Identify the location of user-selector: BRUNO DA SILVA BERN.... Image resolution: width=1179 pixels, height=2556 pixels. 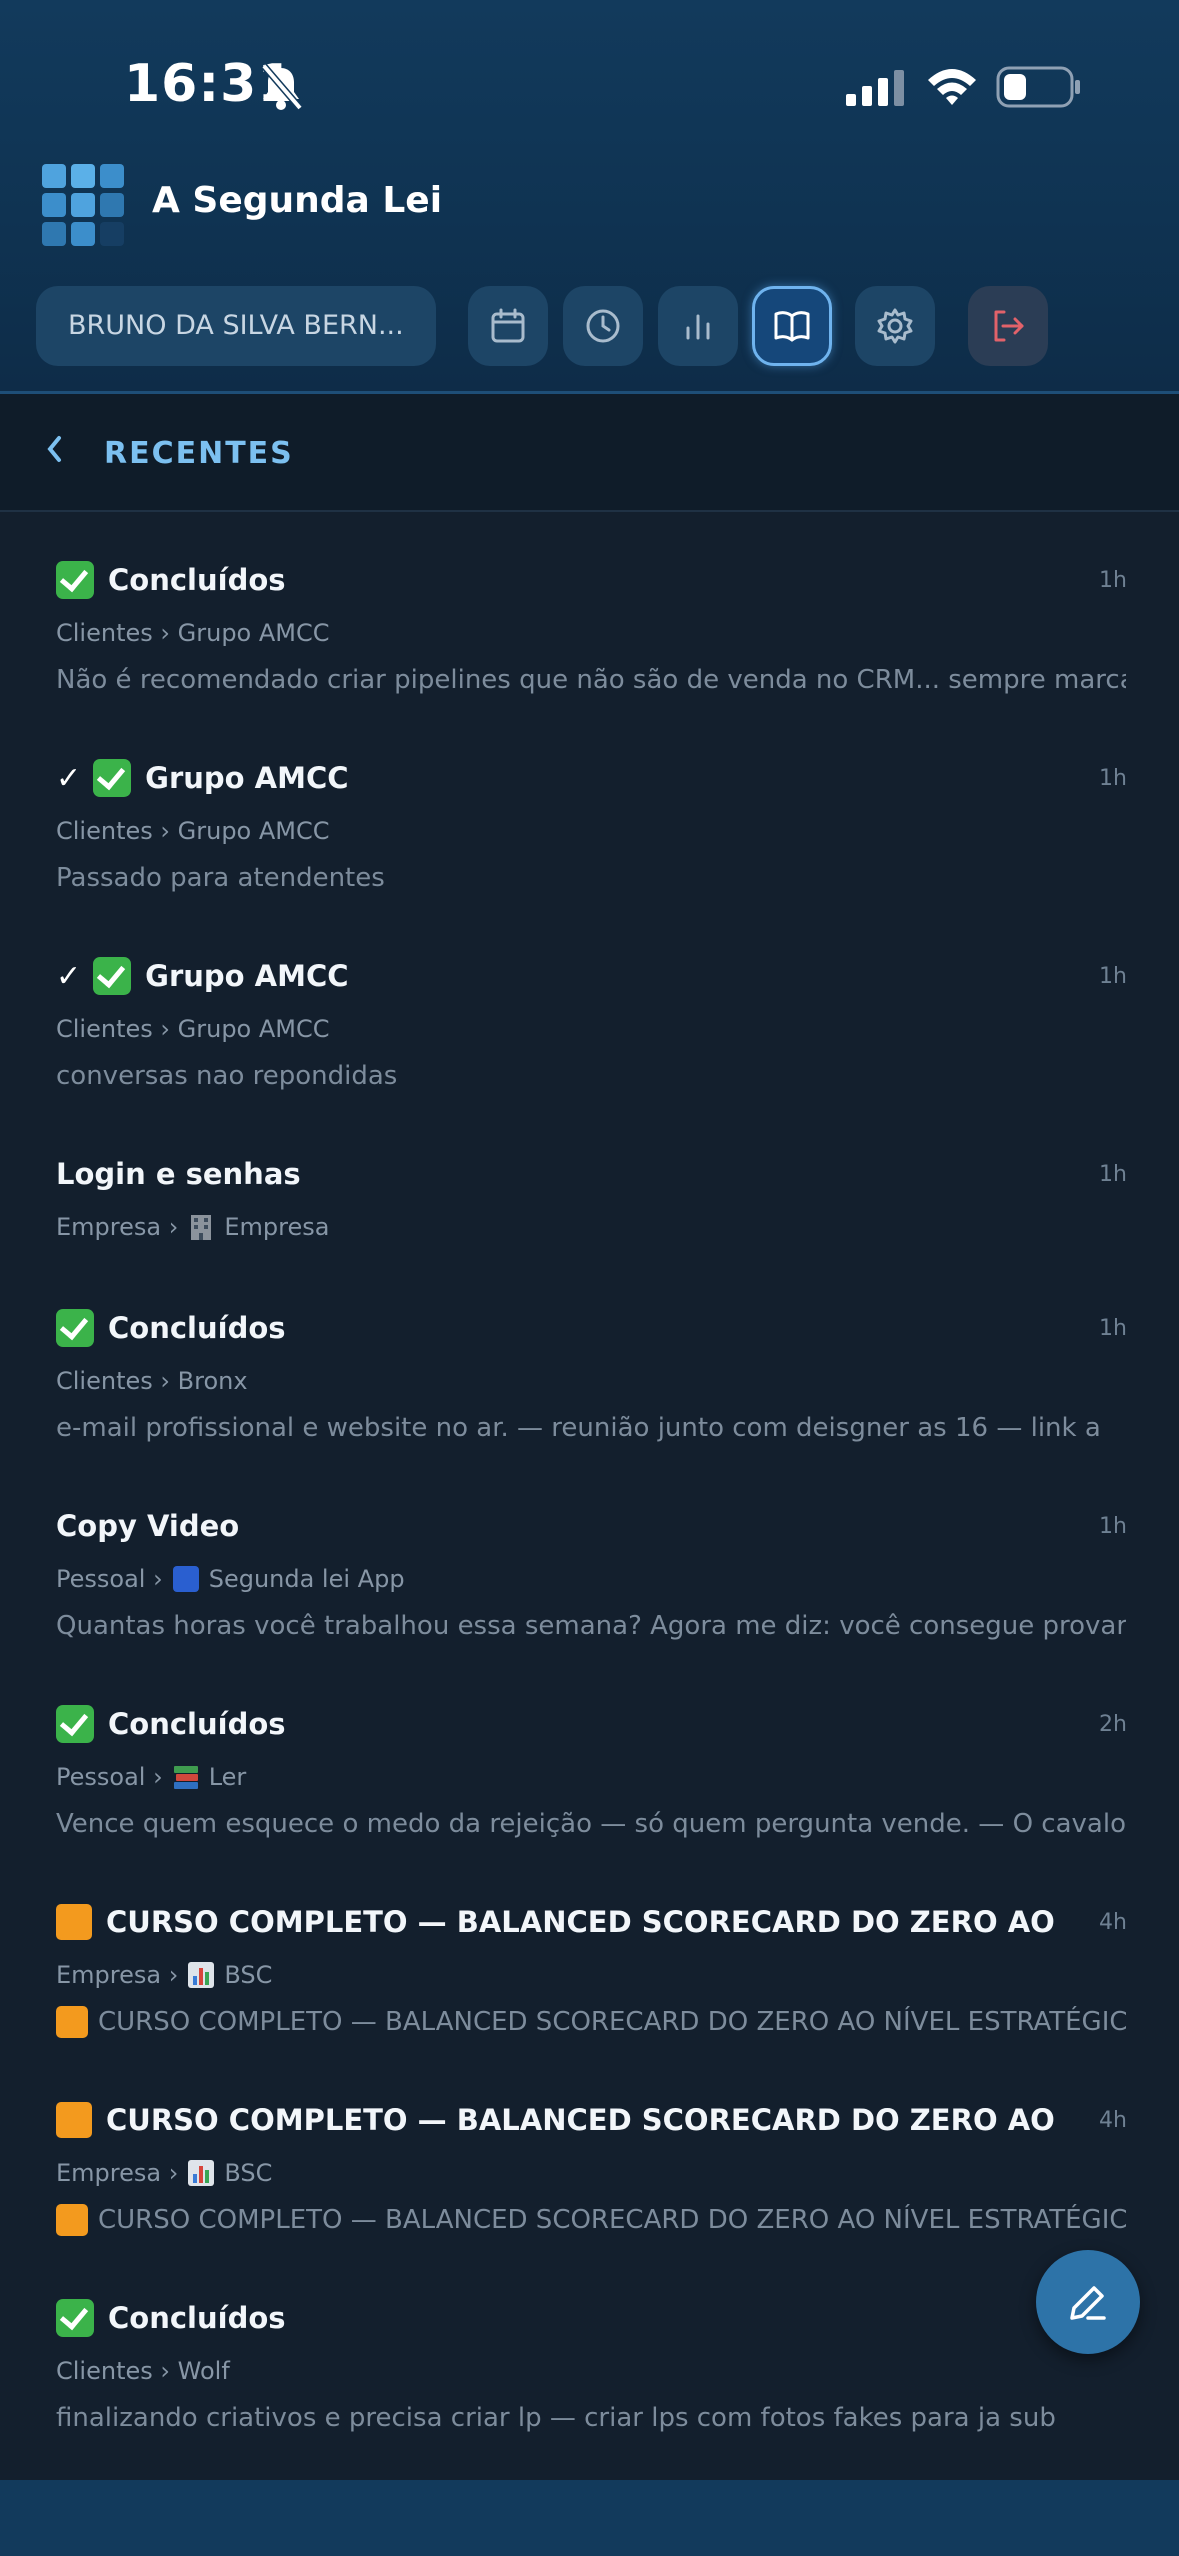
(236, 326).